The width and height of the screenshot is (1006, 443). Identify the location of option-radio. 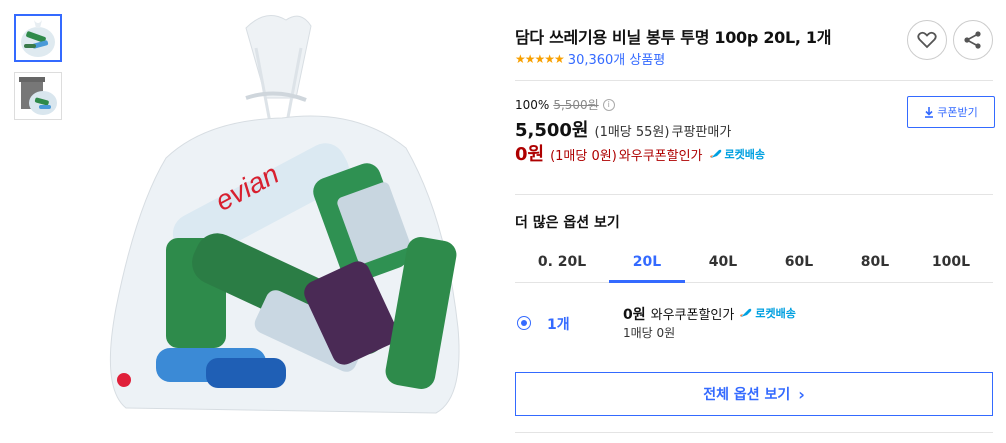
(524, 323).